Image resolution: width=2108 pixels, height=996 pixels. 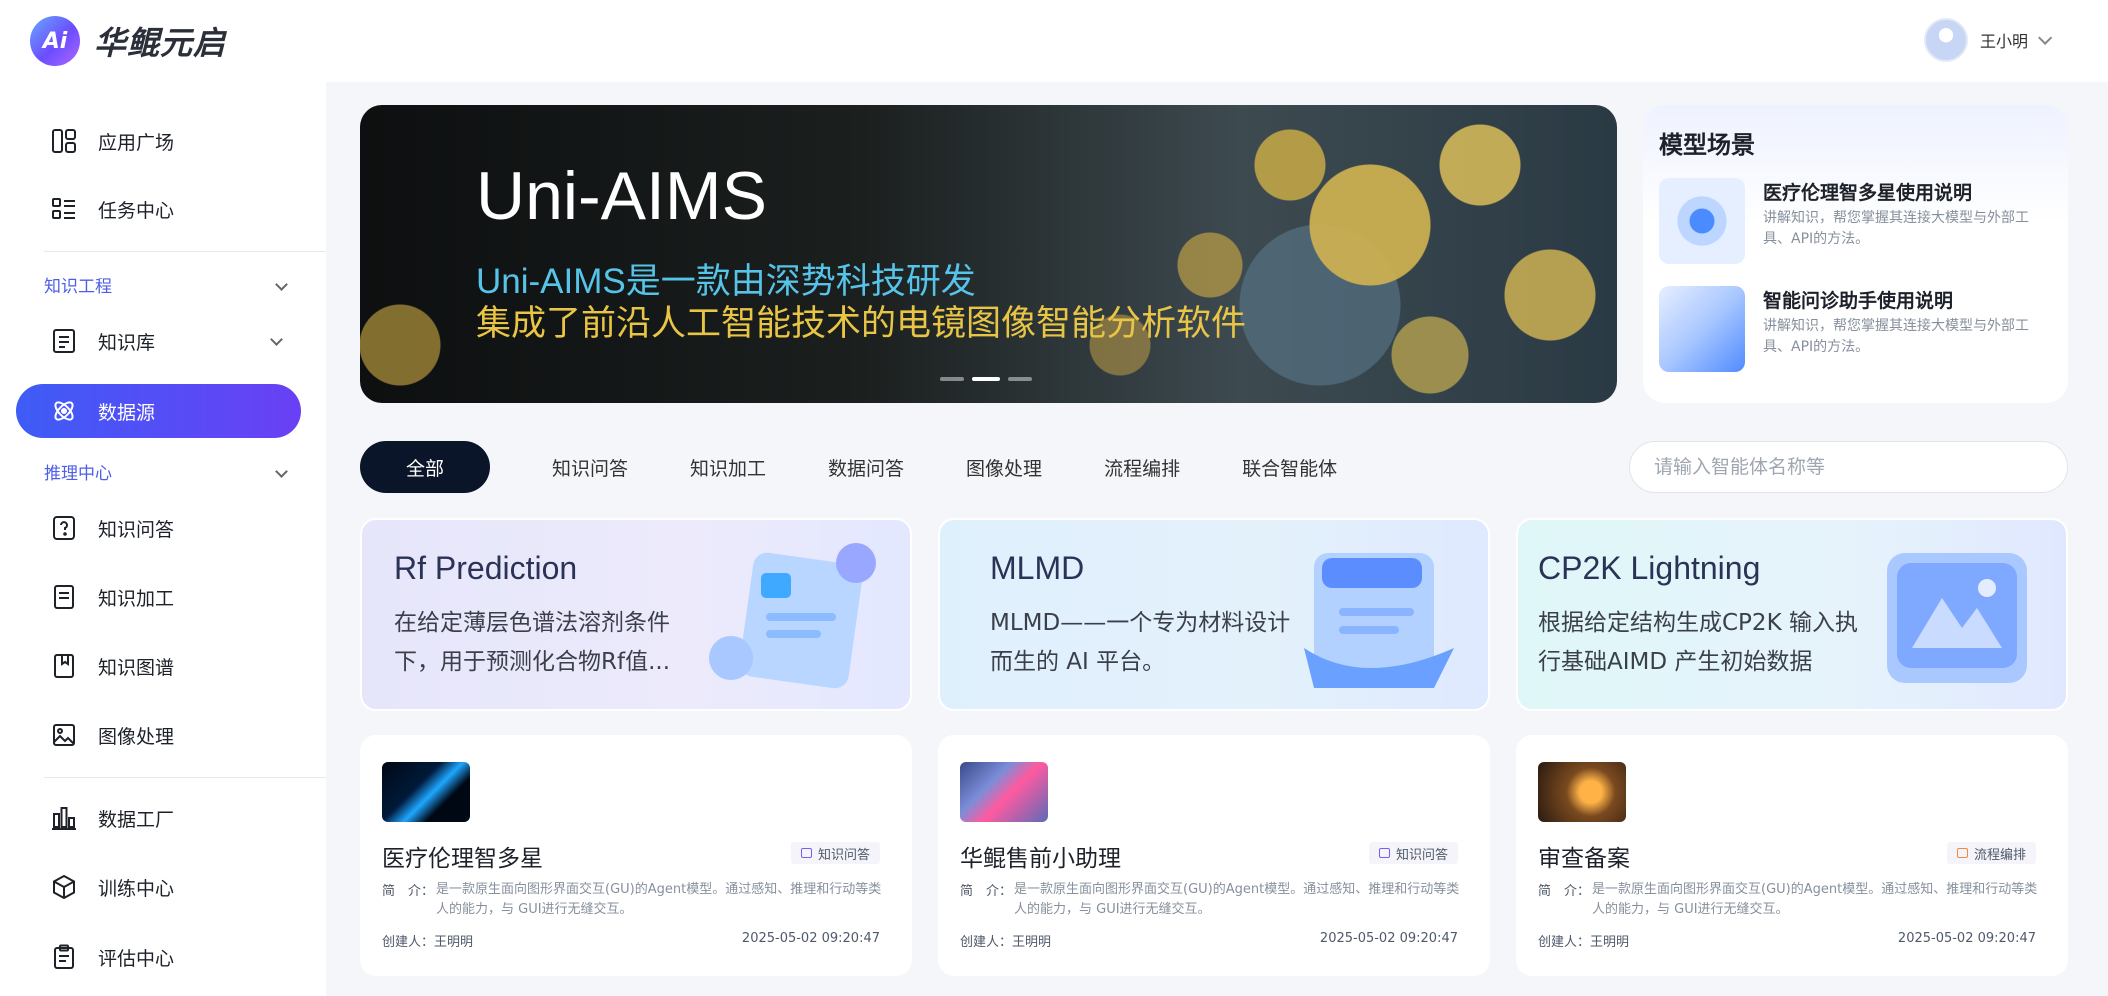 I want to click on sidebar-item-label: 知识加工, so click(x=136, y=598).